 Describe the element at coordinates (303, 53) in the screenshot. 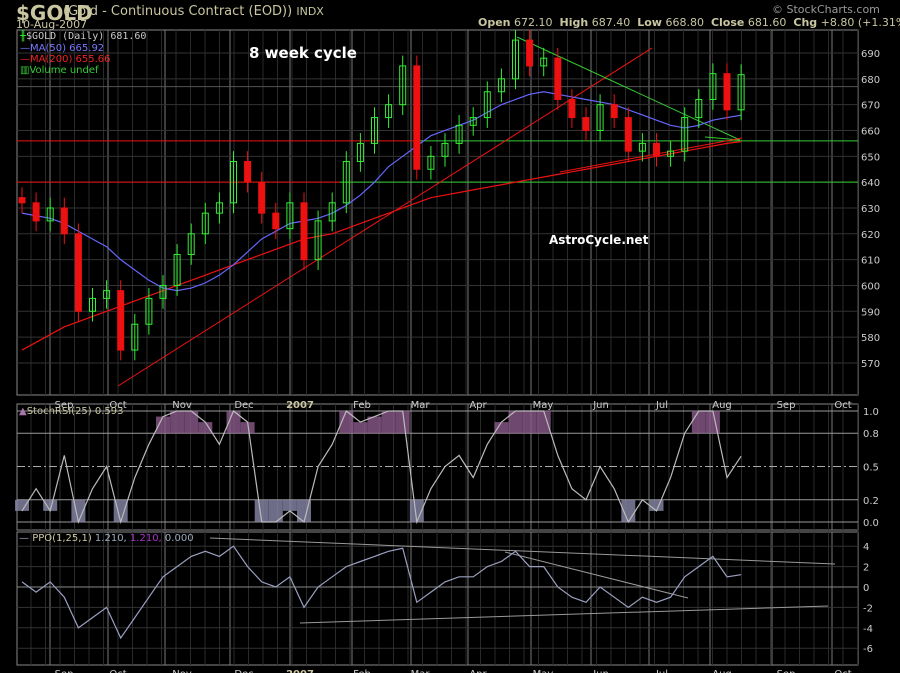

I see `annotation-cycle: 8 week cycle` at that location.